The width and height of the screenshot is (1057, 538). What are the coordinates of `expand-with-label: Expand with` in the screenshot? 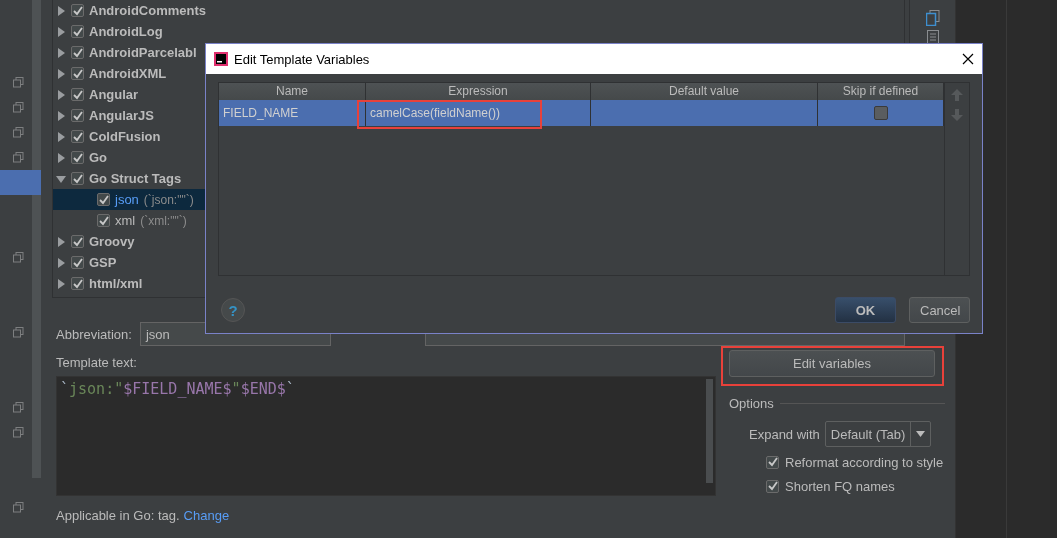 It's located at (784, 434).